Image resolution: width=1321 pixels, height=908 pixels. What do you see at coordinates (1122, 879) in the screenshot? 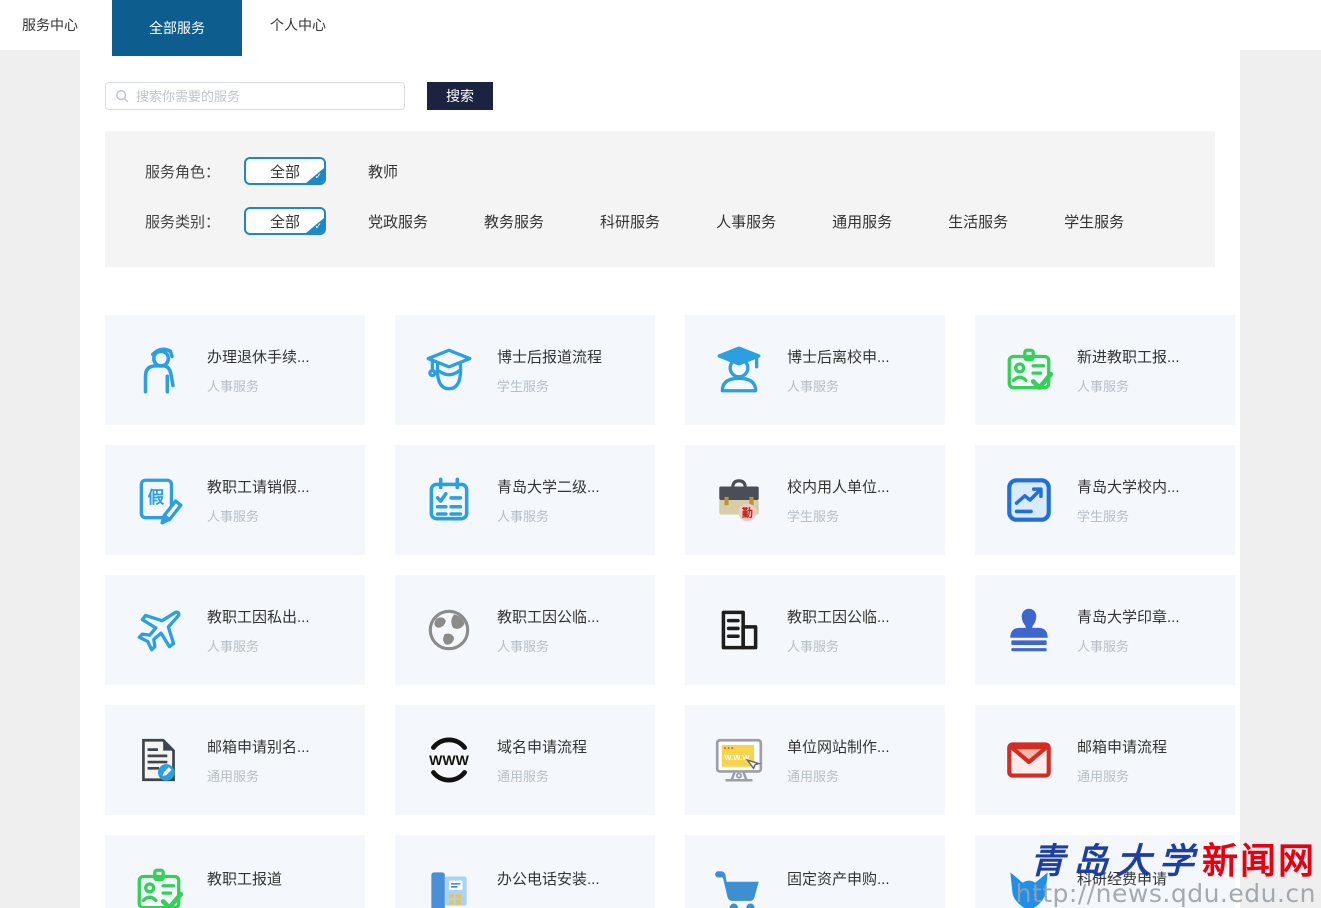
I see `service-card-title: 科研经费申请` at bounding box center [1122, 879].